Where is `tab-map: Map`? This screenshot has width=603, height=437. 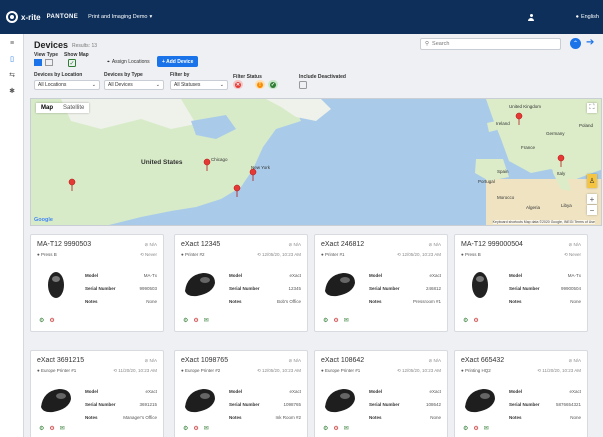 tab-map: Map is located at coordinates (47, 108).